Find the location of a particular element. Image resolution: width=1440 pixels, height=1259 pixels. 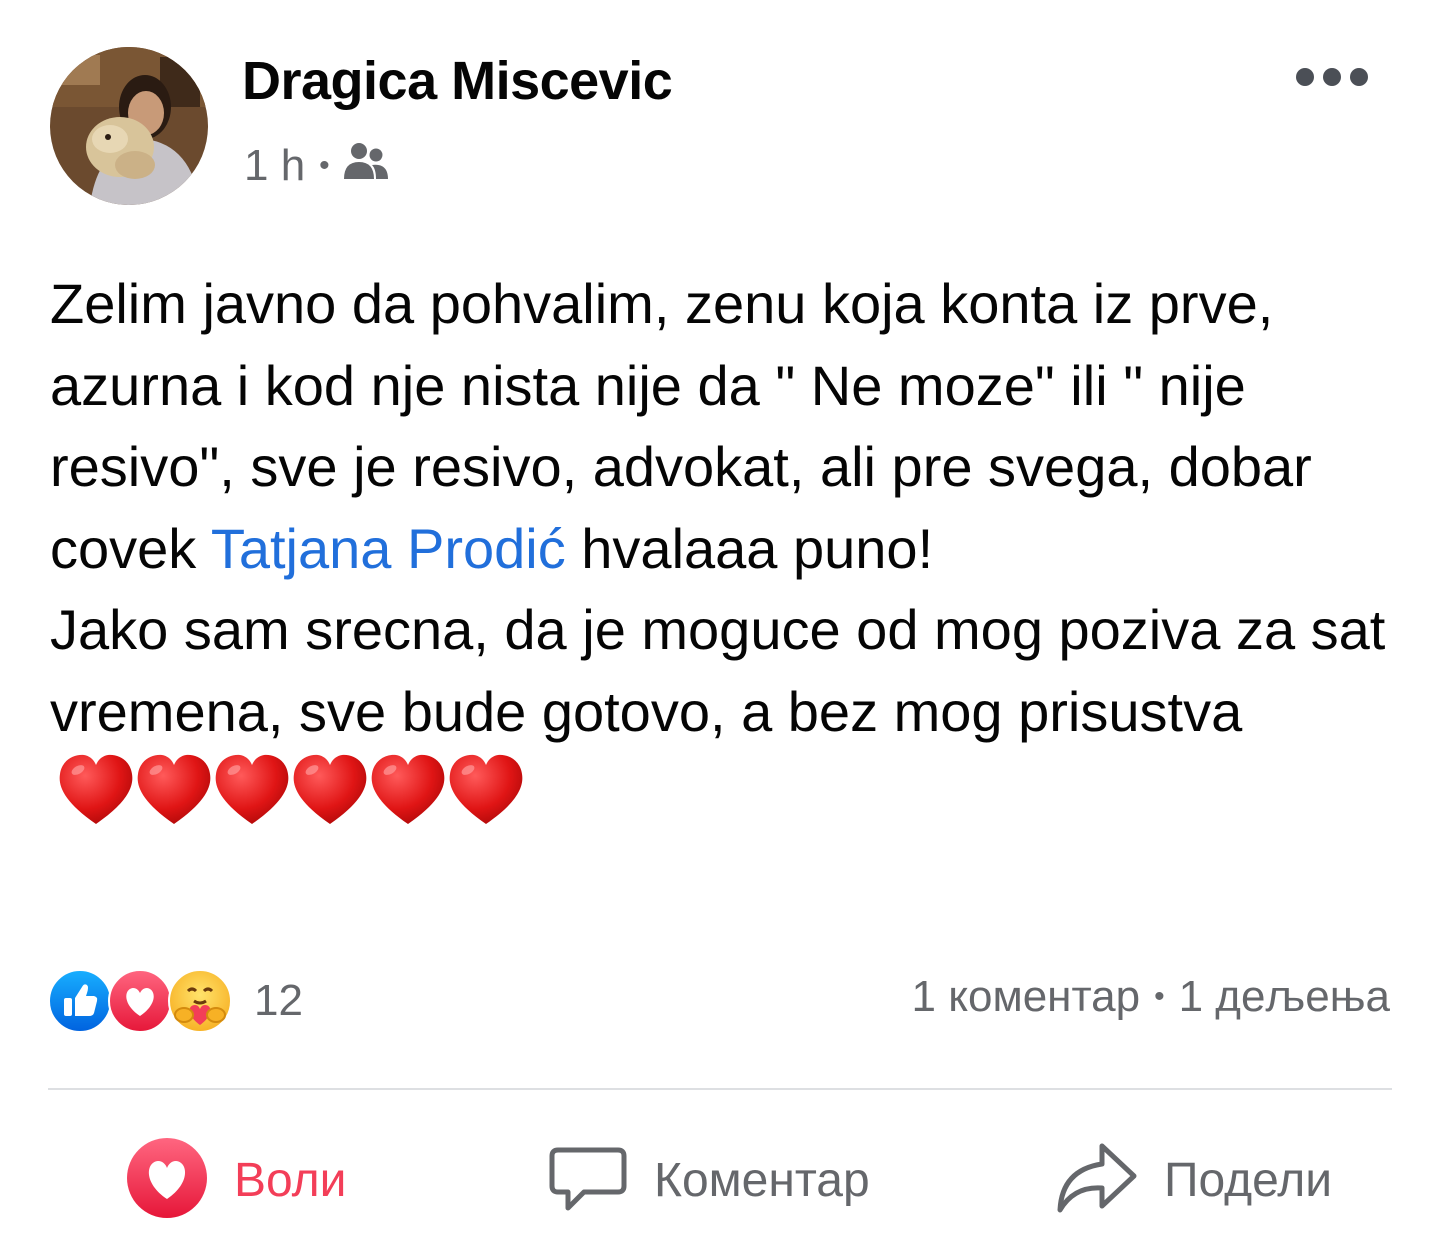

reaction-count: 12 is located at coordinates (278, 1000).